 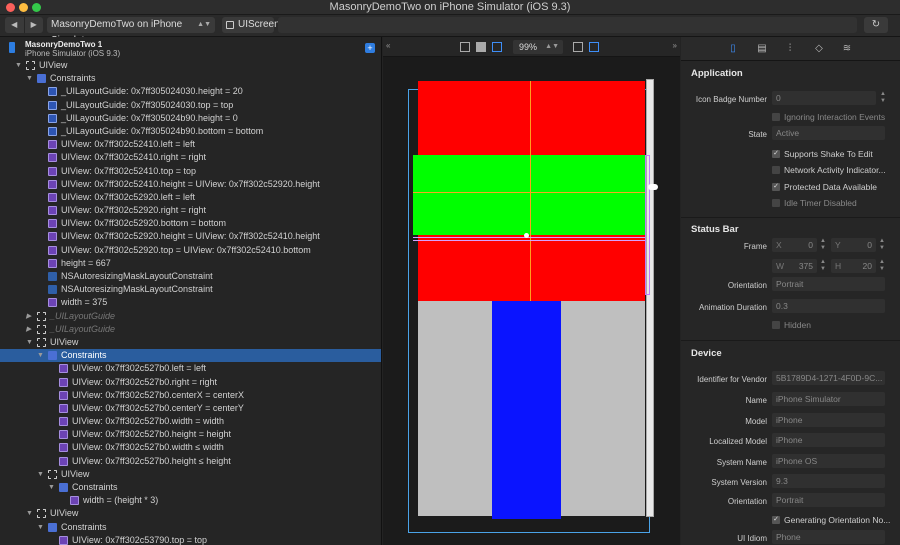 What do you see at coordinates (190, 171) in the screenshot?
I see `tree-row: UIView: 0x7ff302c52410.top = top` at bounding box center [190, 171].